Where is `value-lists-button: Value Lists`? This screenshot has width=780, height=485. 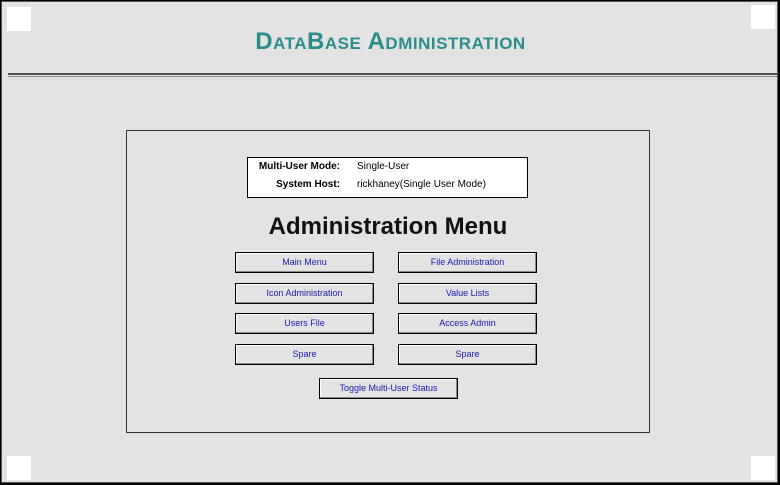
value-lists-button: Value Lists is located at coordinates (467, 293).